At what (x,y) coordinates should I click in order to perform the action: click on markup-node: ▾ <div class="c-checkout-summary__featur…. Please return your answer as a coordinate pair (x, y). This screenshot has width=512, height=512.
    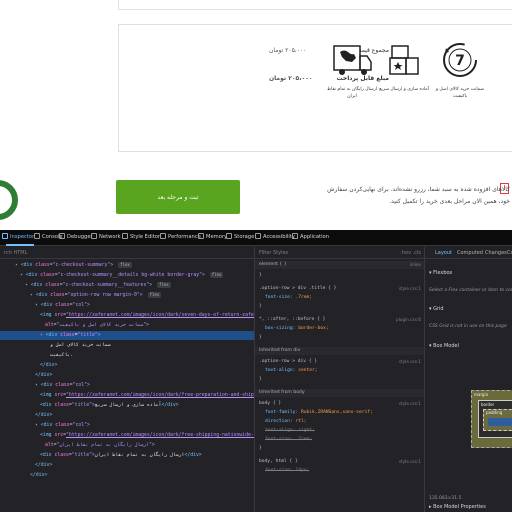
    Looking at the image, I should click on (127, 285).